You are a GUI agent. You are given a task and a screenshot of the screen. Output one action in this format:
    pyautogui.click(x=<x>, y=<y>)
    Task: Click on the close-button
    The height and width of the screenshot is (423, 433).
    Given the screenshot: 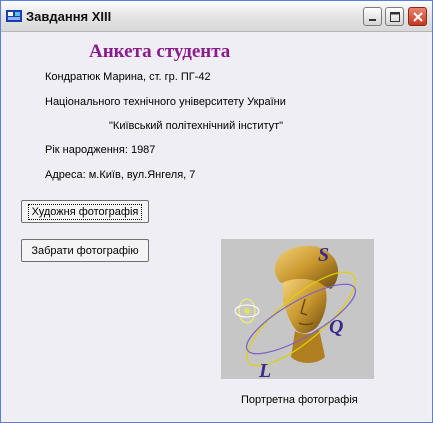 What is the action you would take?
    pyautogui.click(x=417, y=16)
    